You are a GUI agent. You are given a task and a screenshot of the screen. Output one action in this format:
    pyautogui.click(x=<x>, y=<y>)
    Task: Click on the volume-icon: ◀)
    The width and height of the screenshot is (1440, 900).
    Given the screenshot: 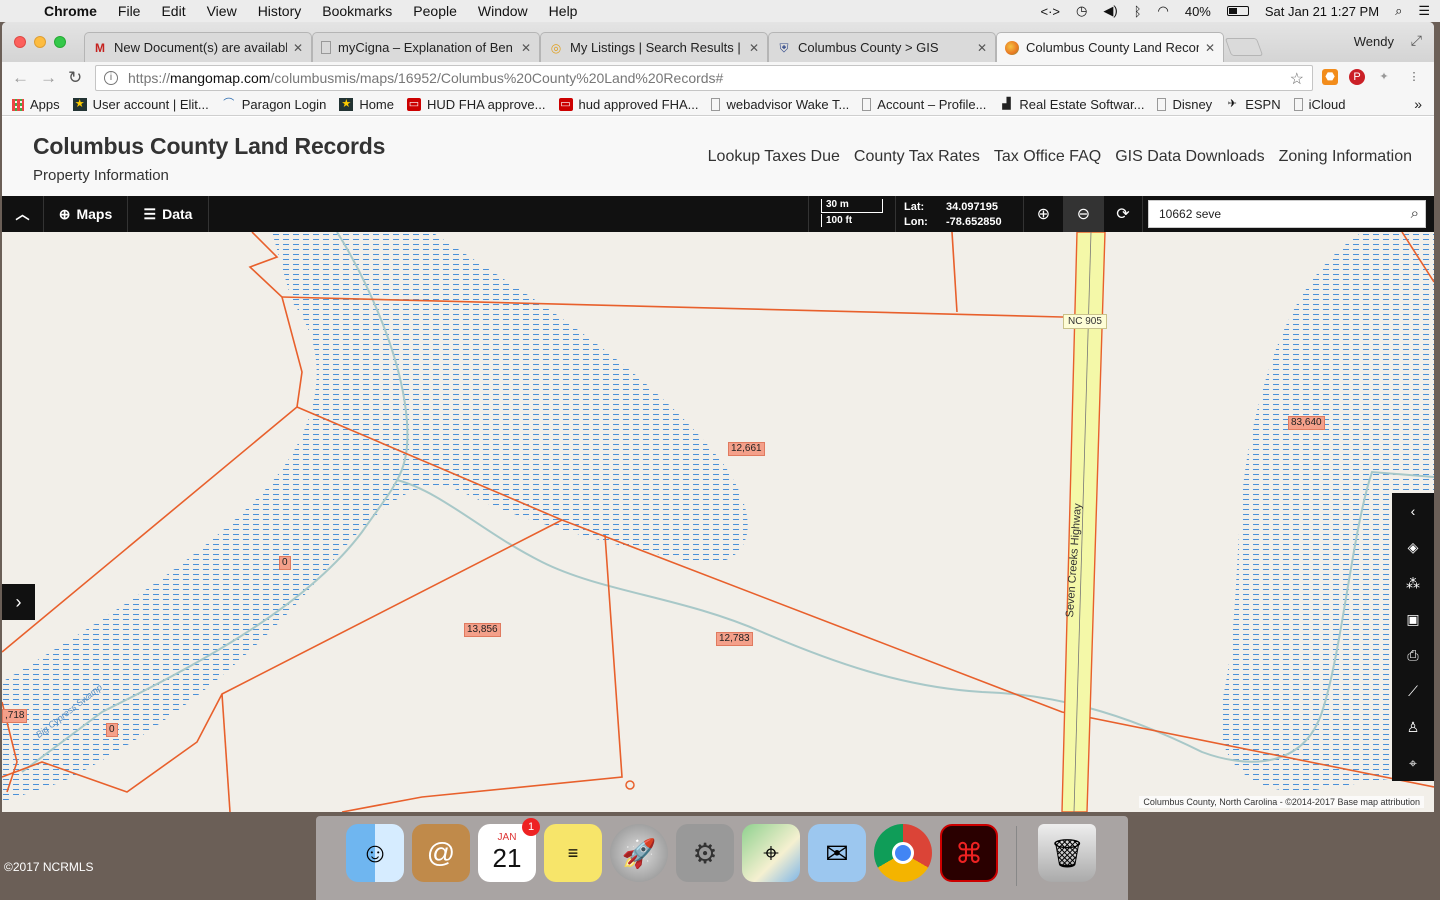 What is the action you would take?
    pyautogui.click(x=1110, y=11)
    